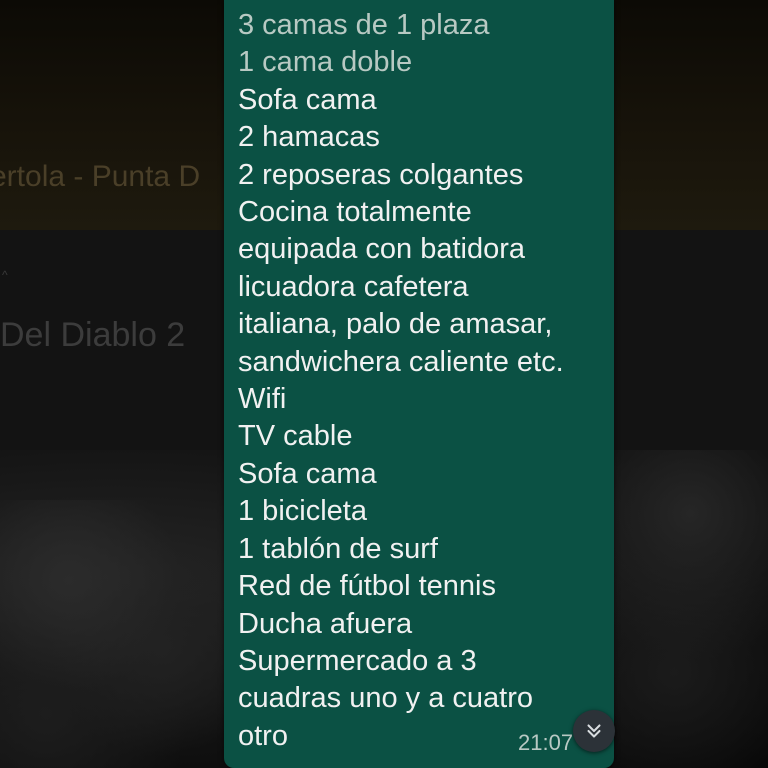  I want to click on message-line: 2 hamacas, so click(309, 137).